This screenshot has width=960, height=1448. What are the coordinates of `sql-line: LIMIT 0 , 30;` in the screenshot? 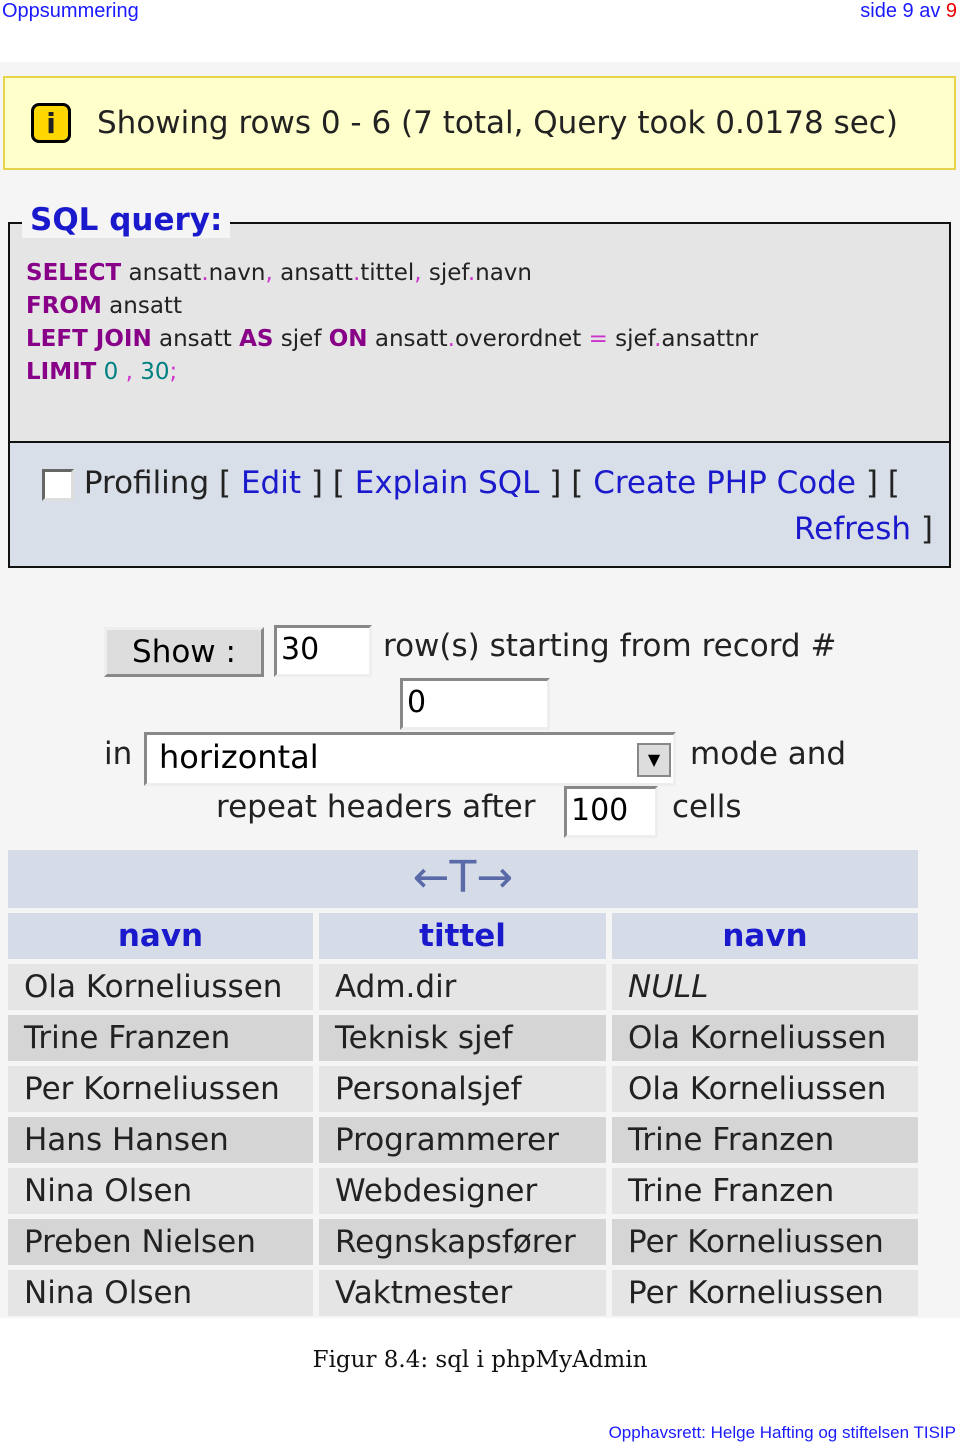 It's located at (101, 372).